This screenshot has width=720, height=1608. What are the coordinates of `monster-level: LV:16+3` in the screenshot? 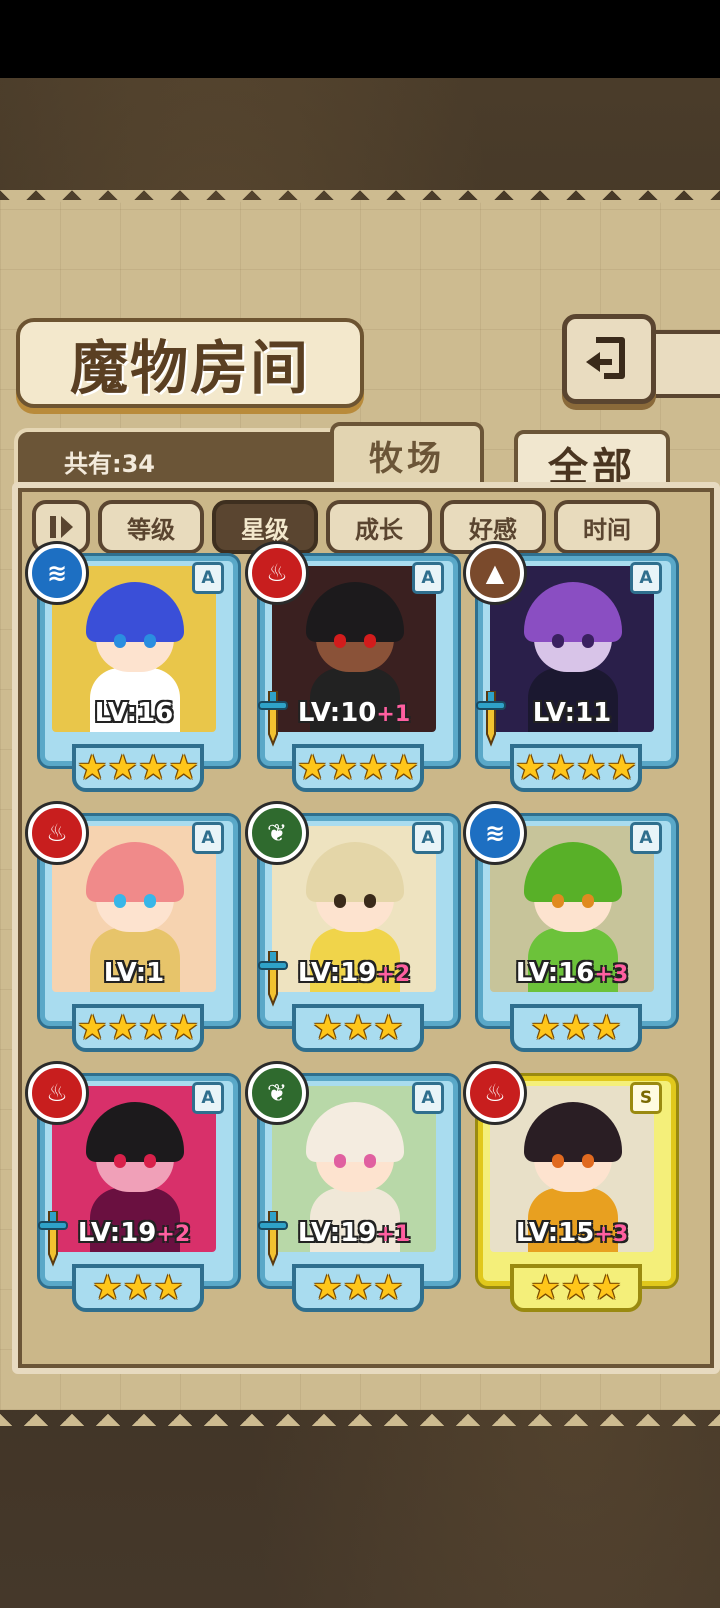 It's located at (572, 973).